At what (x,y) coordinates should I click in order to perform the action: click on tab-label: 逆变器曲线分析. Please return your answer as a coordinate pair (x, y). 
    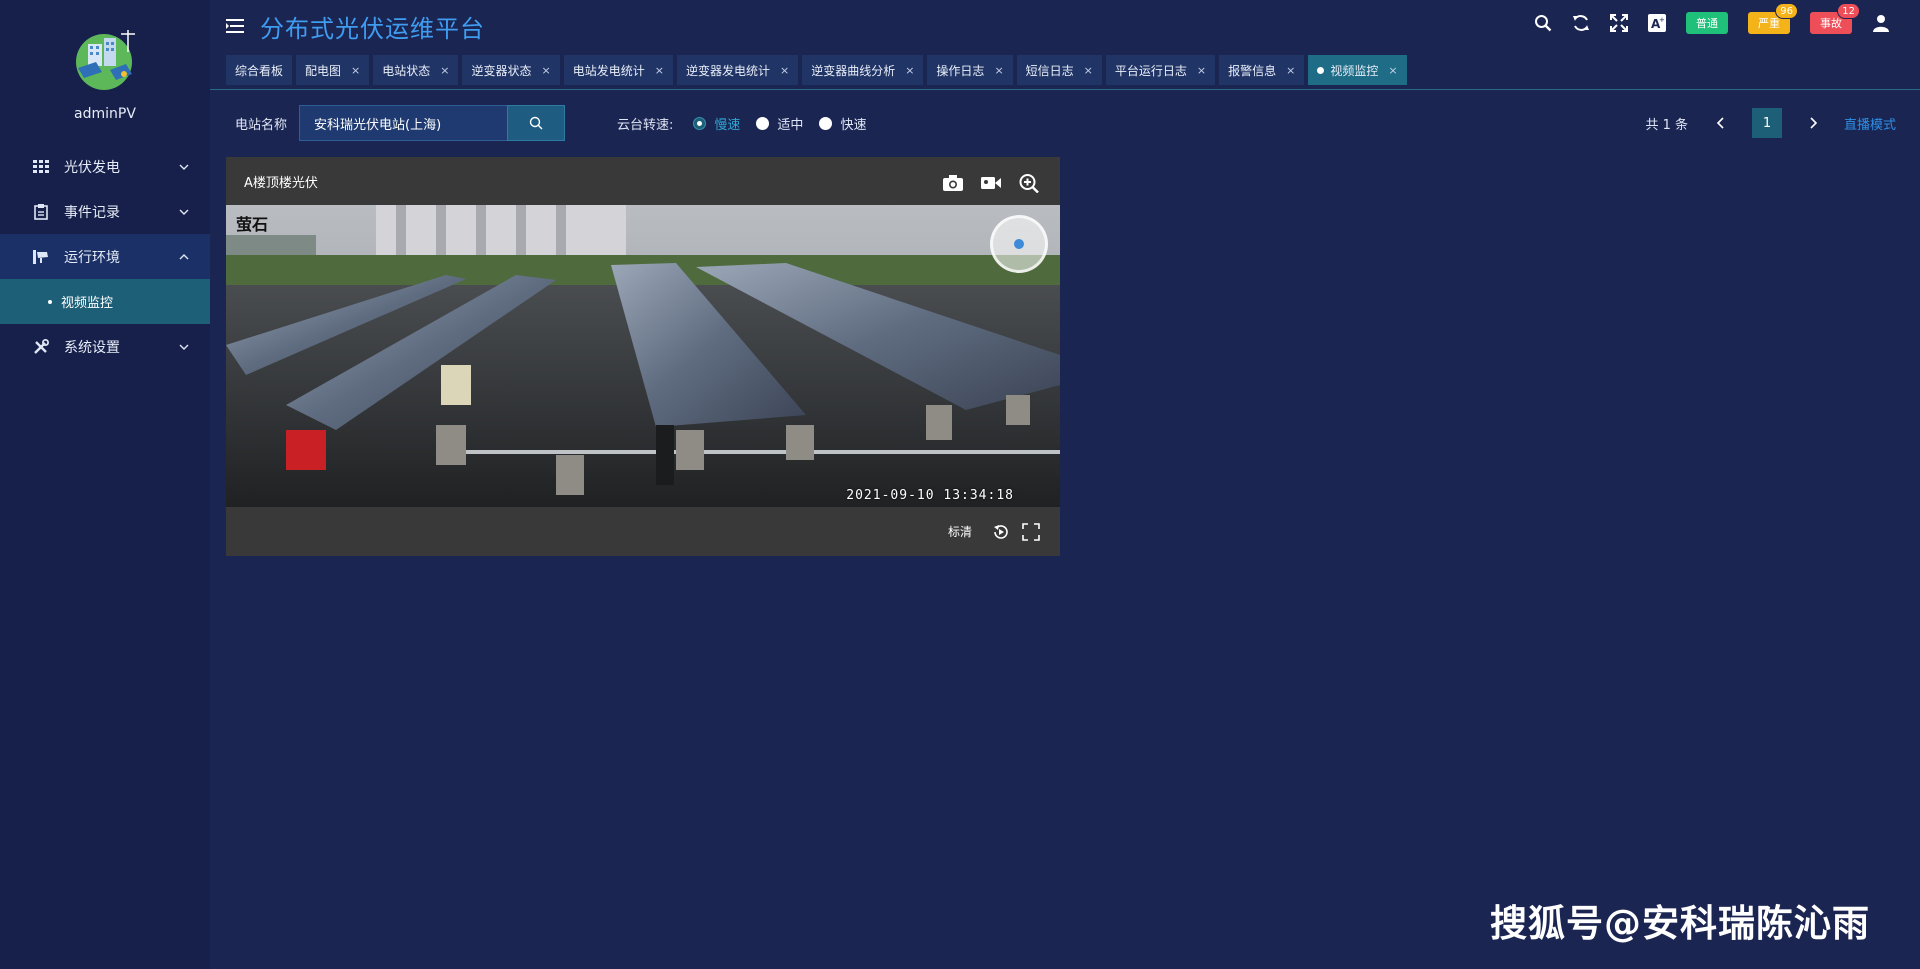
    Looking at the image, I should click on (853, 70).